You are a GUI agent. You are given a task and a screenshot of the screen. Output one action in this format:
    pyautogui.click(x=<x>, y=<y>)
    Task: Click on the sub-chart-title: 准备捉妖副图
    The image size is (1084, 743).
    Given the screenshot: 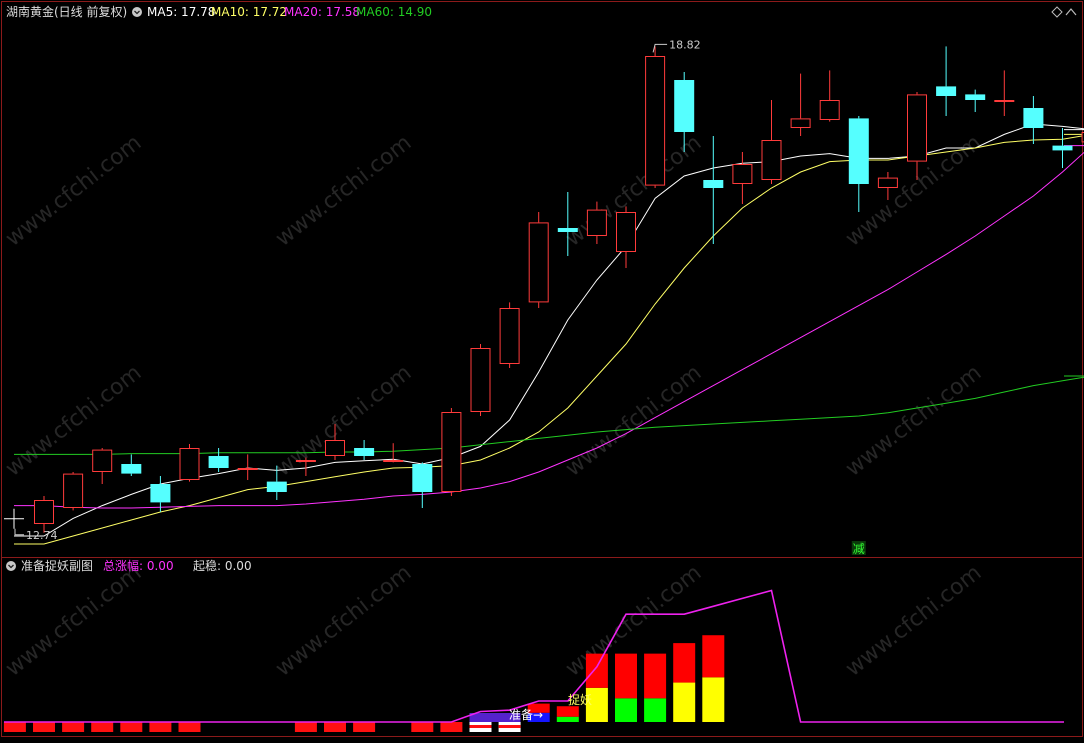 What is the action you would take?
    pyautogui.click(x=57, y=565)
    